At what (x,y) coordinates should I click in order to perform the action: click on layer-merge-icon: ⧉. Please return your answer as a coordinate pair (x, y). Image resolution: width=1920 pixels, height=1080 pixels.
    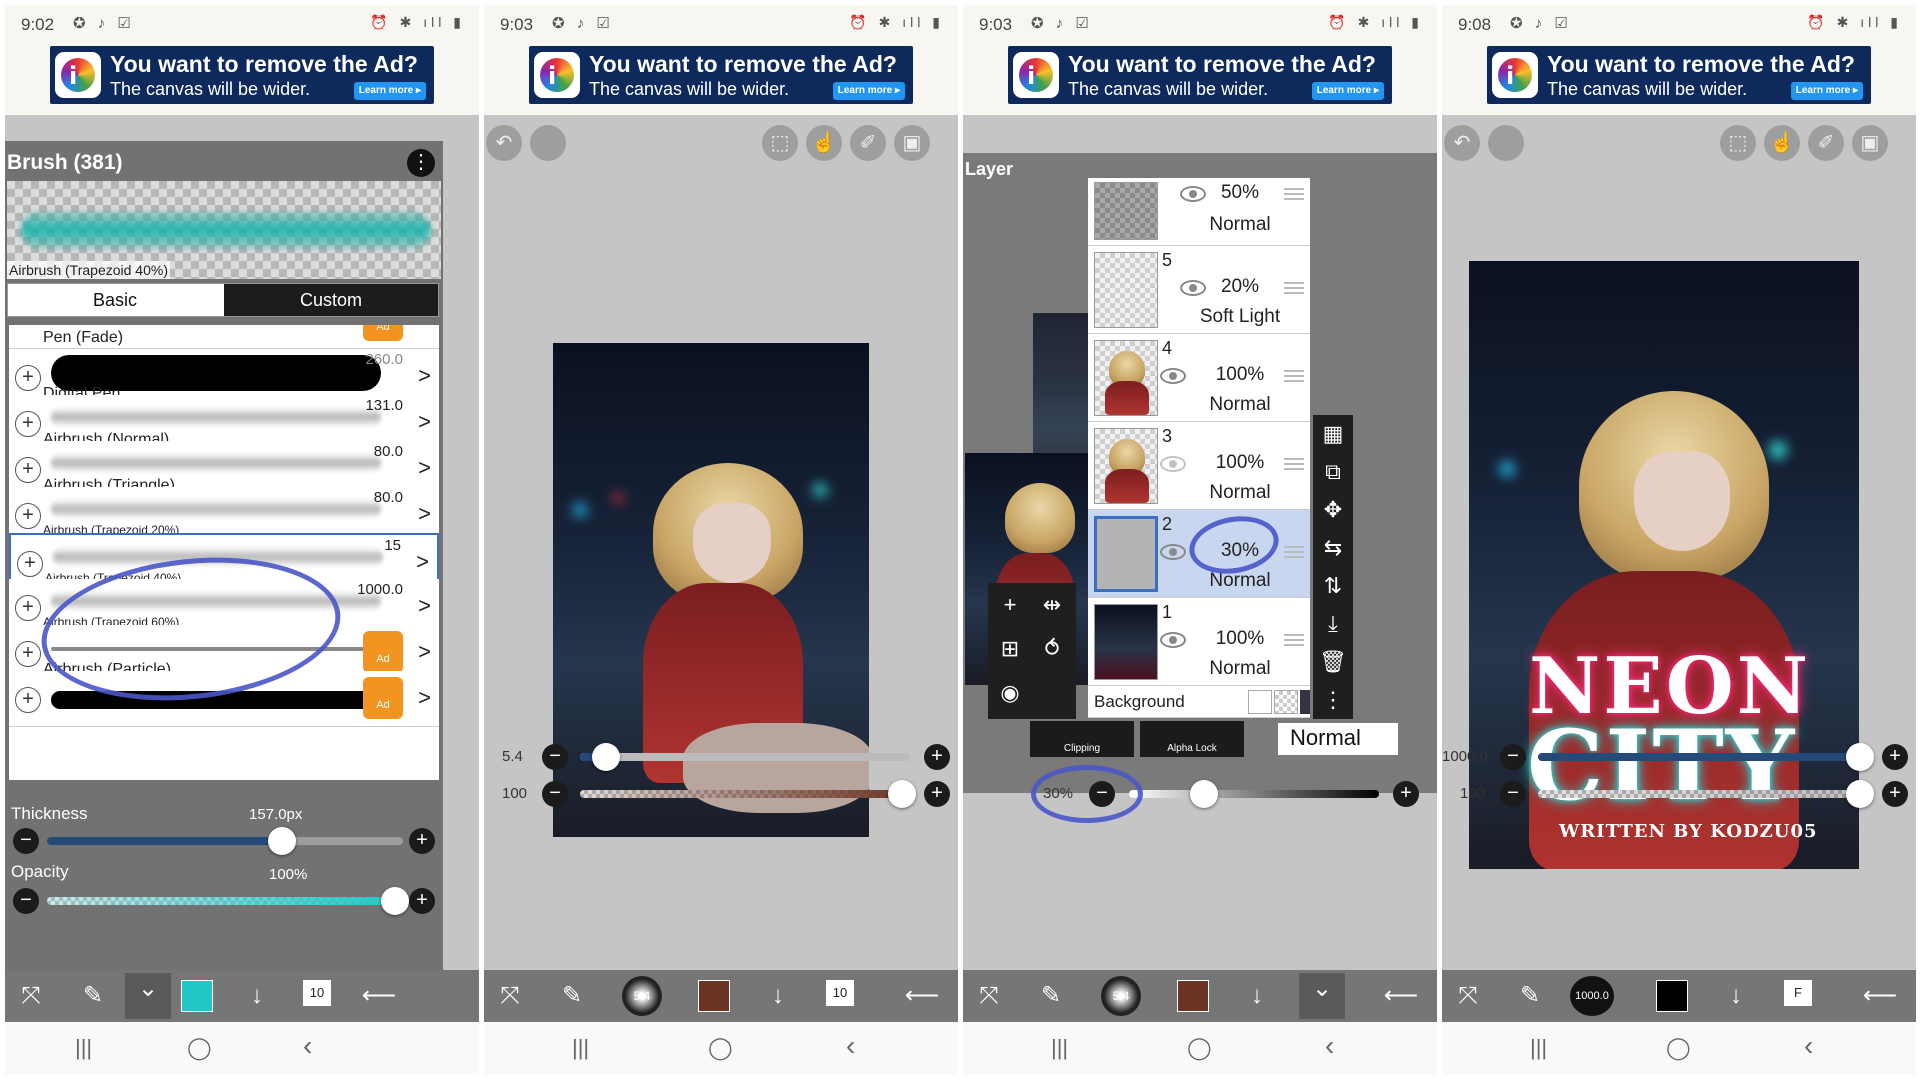
    Looking at the image, I should click on (1333, 472).